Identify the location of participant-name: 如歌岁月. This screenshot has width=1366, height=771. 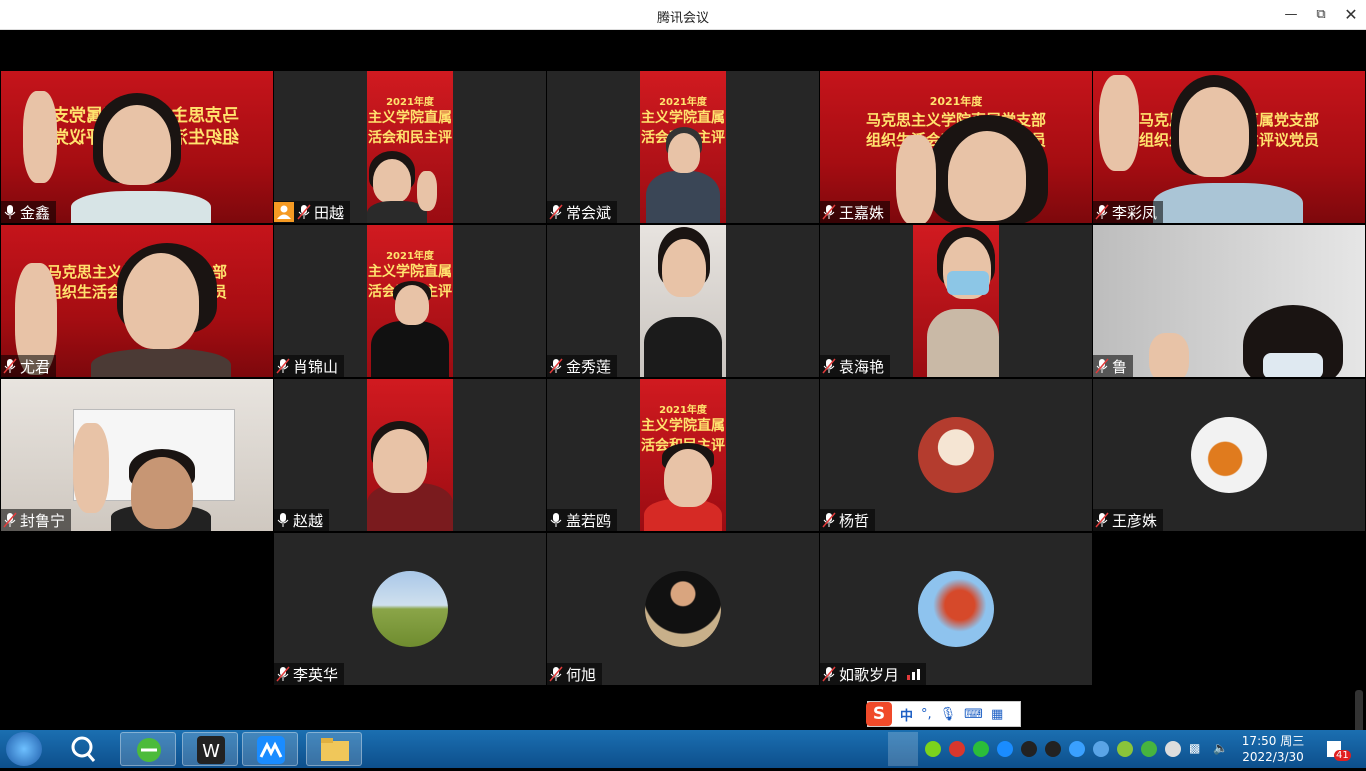
(873, 674).